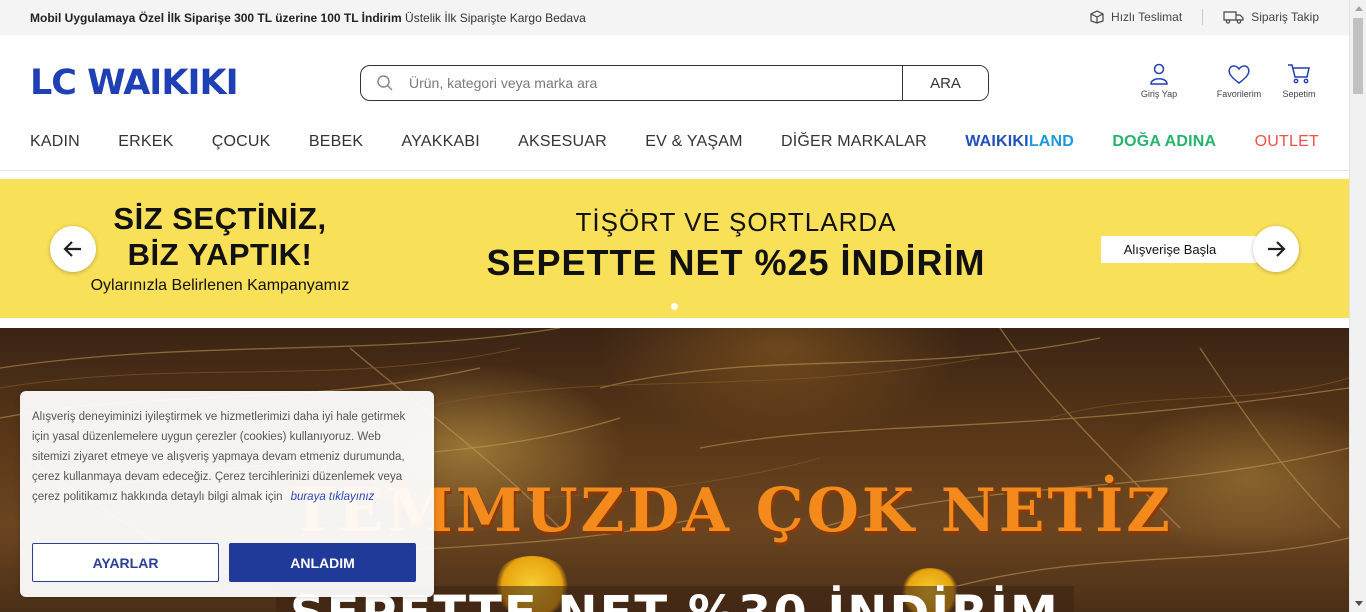  Describe the element at coordinates (1358, 603) in the screenshot. I see `scroll-down-arrow-icon` at that location.